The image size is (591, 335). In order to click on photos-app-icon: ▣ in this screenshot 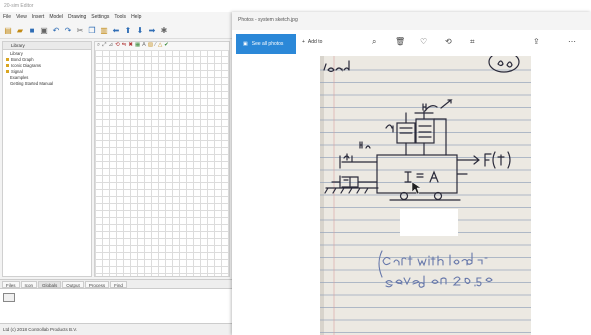, I will do `click(245, 44)`.